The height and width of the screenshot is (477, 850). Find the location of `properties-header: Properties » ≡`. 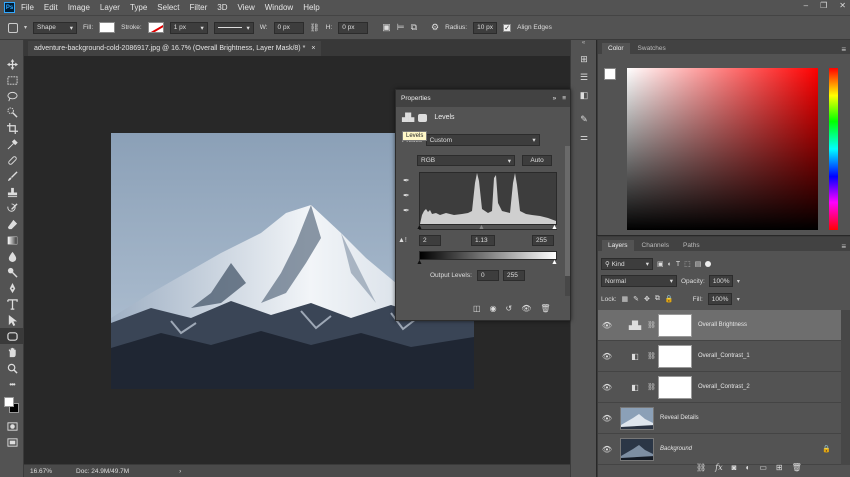

properties-header: Properties » ≡ is located at coordinates (483, 98).